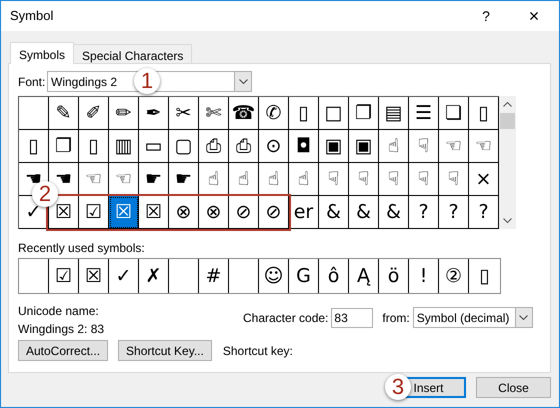  I want to click on field-label: Shortcut key:, so click(257, 351).